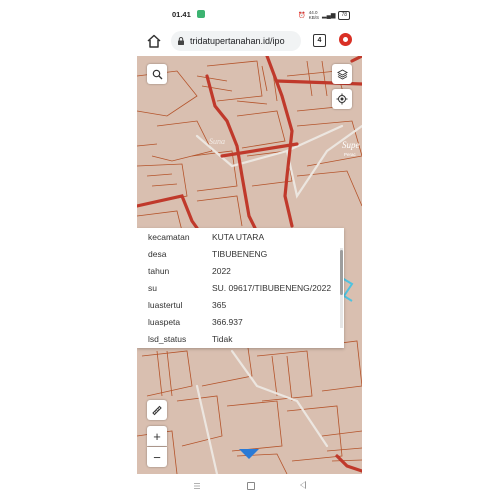 This screenshot has height=500, width=500. What do you see at coordinates (345, 39) in the screenshot?
I see `menu-button` at bounding box center [345, 39].